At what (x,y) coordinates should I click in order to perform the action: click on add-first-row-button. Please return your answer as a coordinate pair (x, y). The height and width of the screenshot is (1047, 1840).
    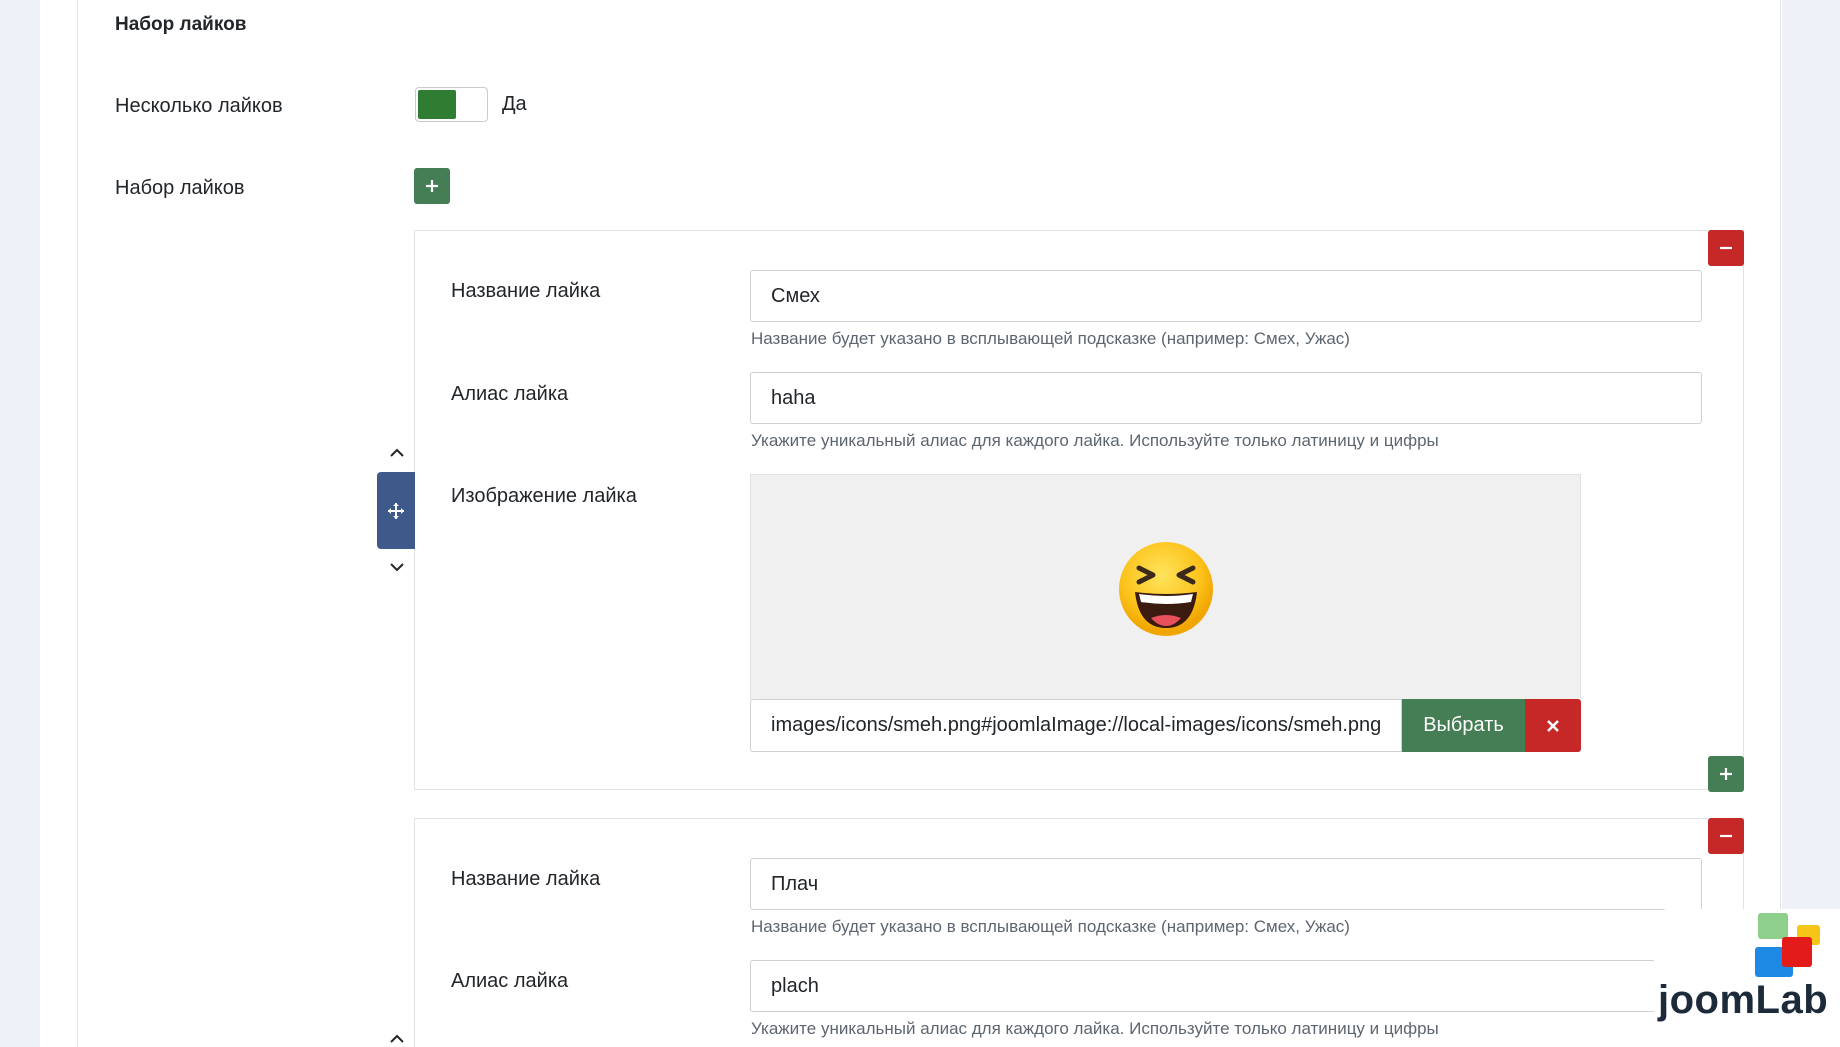
    Looking at the image, I should click on (432, 186).